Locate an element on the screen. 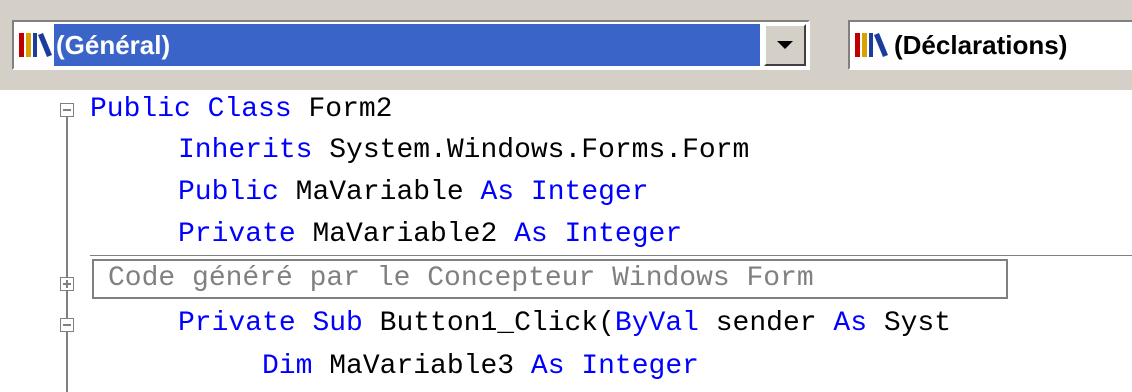 The width and height of the screenshot is (1132, 392). procedure-combo-value: (Déclarations) is located at coordinates (981, 44).